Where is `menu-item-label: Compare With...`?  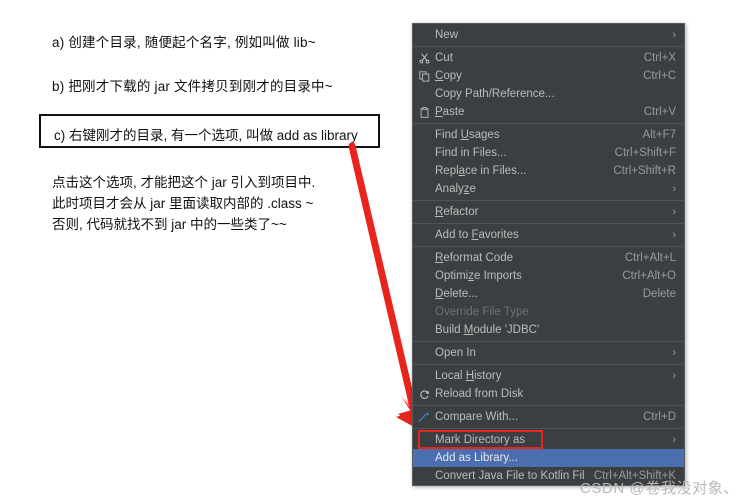
menu-item-label: Compare With... is located at coordinates (477, 417).